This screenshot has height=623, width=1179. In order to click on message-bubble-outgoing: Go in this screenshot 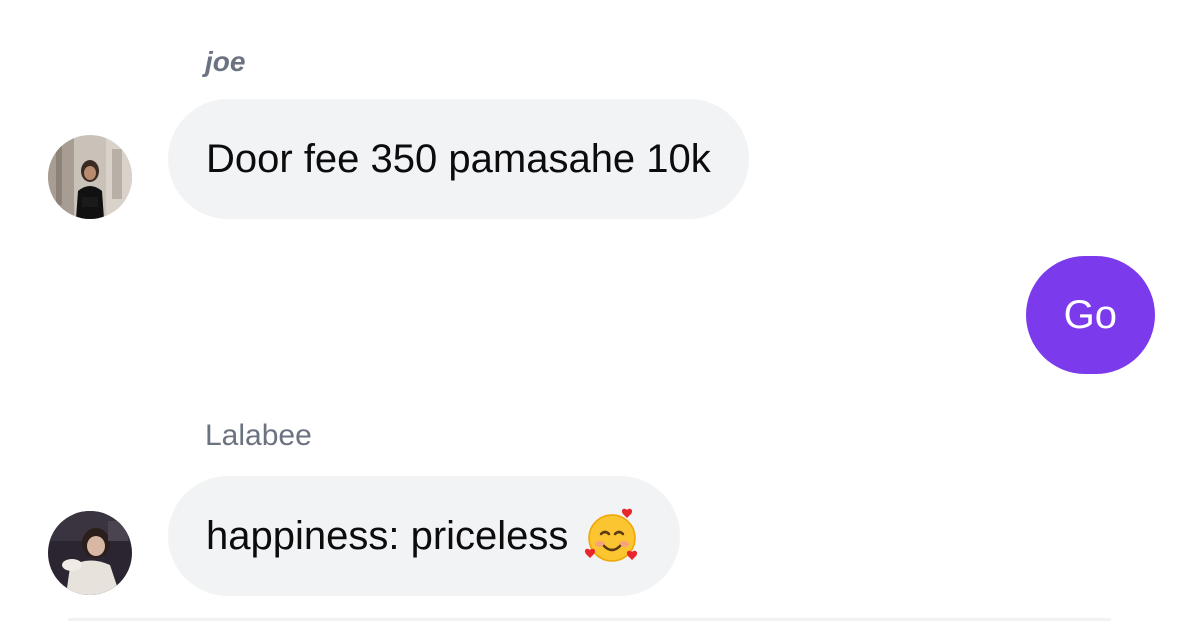, I will do `click(1090, 315)`.